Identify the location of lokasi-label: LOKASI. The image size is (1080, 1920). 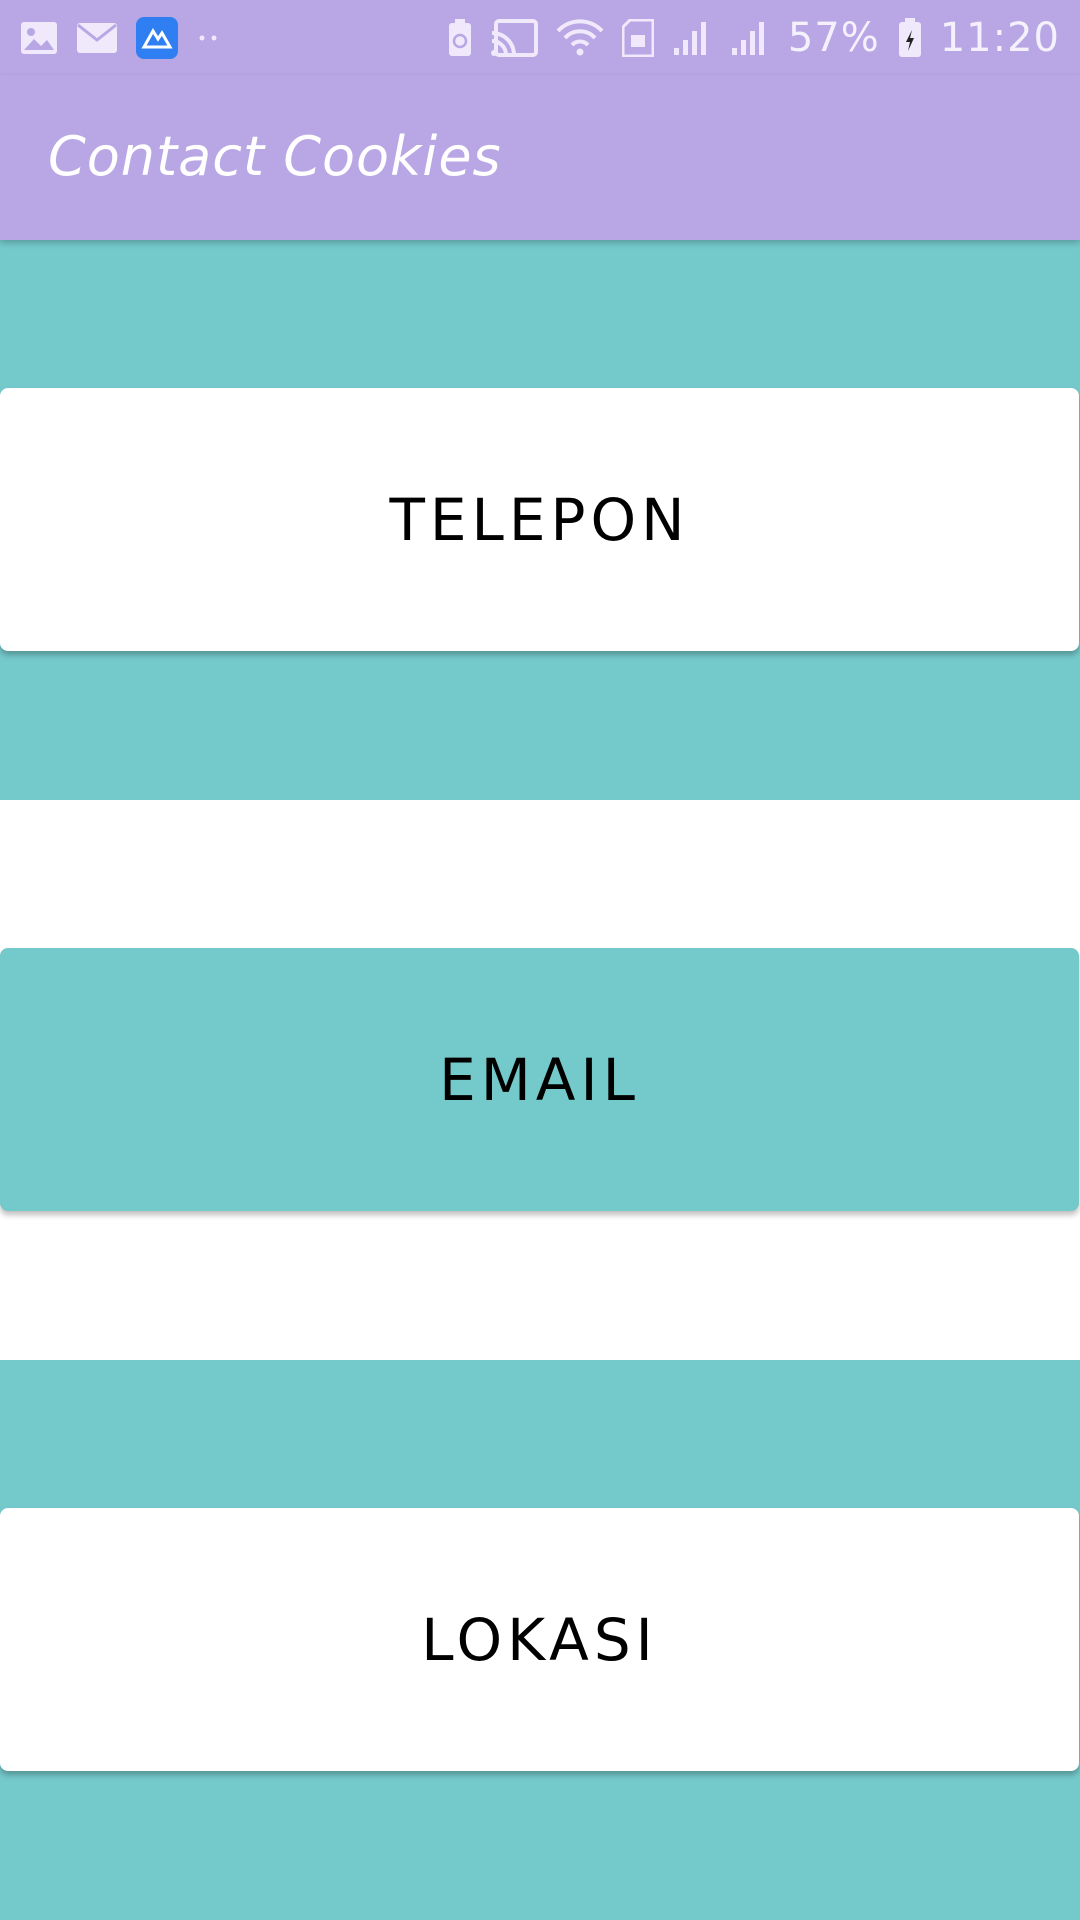
(539, 1639).